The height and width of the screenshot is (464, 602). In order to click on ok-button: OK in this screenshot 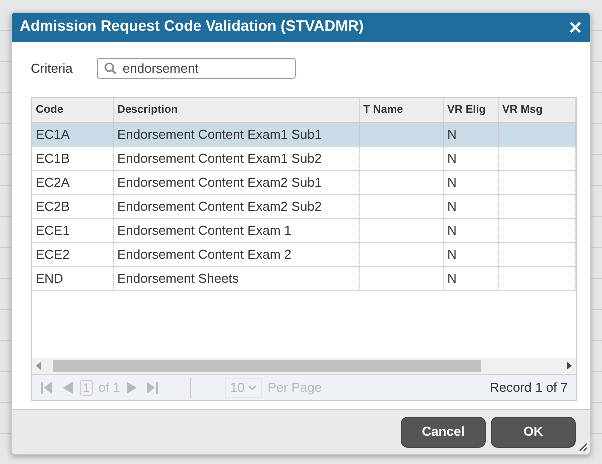, I will do `click(533, 432)`.